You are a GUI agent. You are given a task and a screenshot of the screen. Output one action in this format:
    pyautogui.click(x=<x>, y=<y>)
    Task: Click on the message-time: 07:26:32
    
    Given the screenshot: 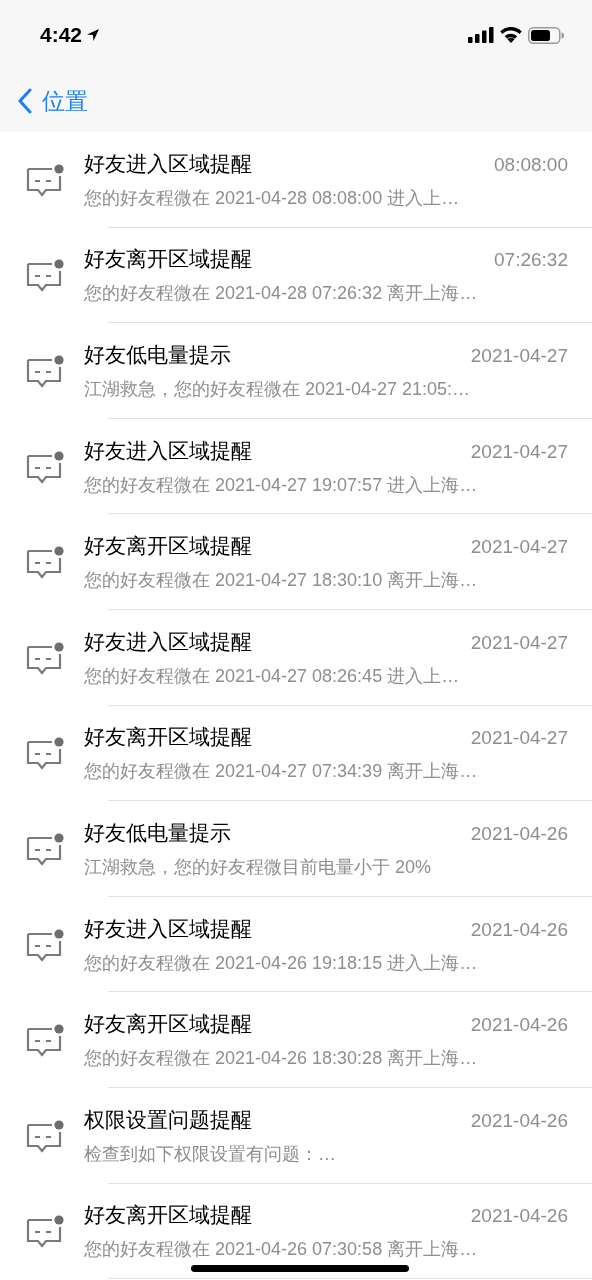 What is the action you would take?
    pyautogui.click(x=531, y=260)
    